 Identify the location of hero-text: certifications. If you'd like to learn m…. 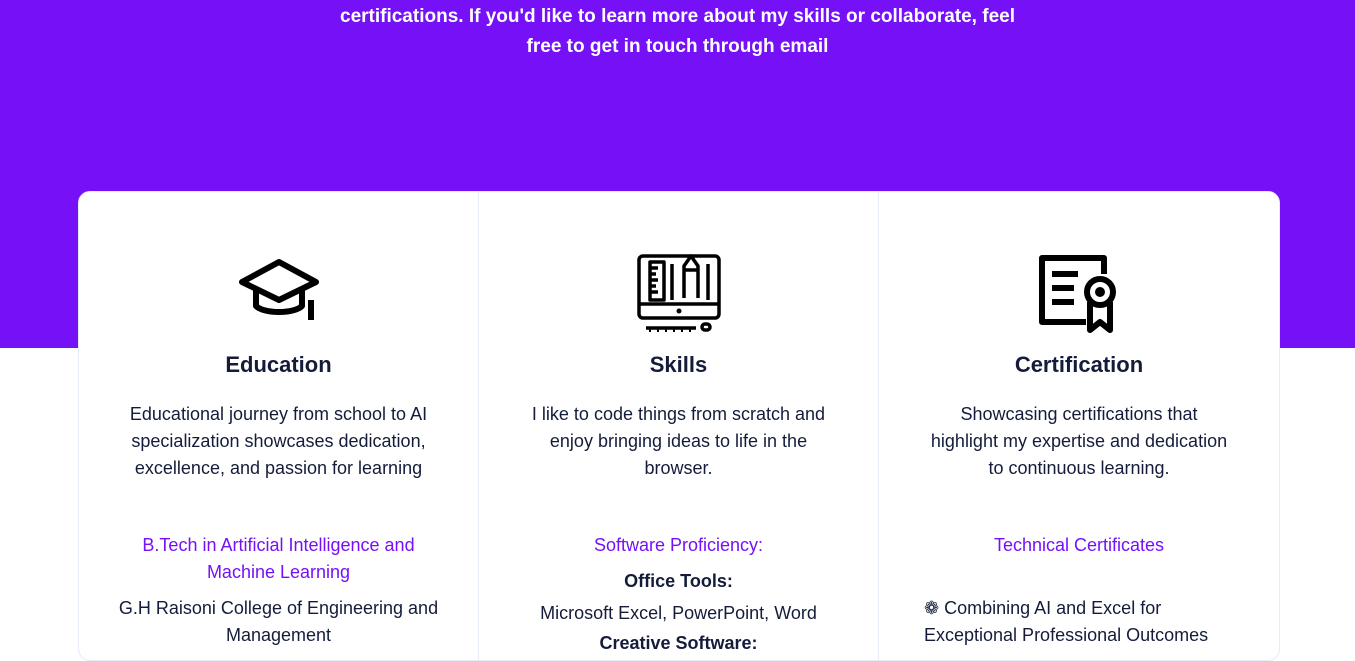
(677, 31).